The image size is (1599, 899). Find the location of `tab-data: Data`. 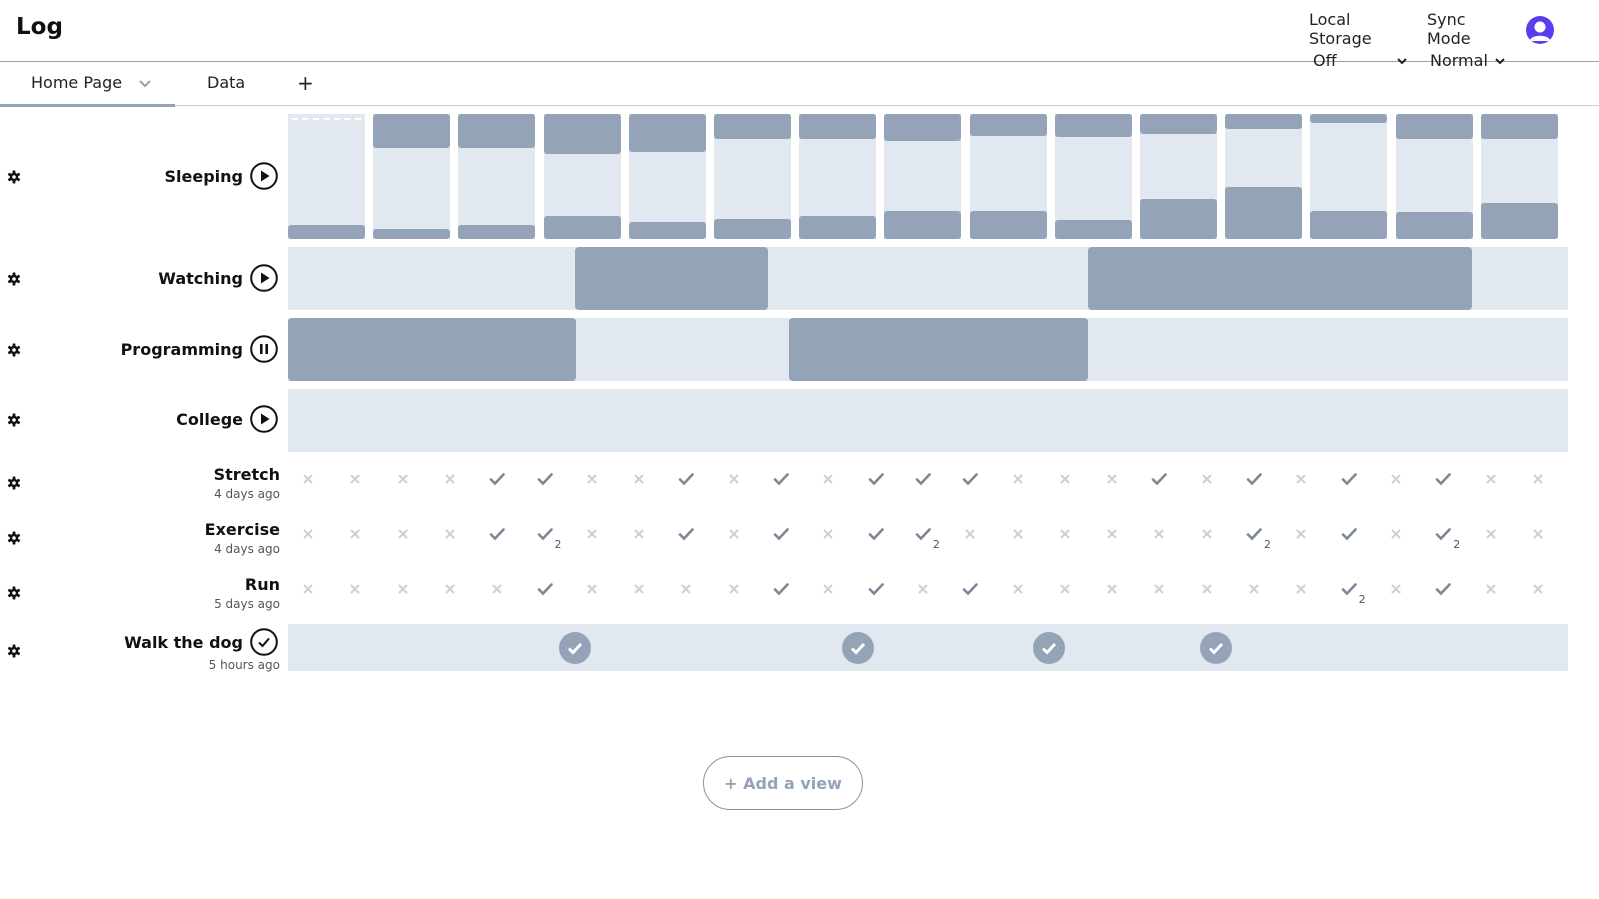

tab-data: Data is located at coordinates (226, 83).